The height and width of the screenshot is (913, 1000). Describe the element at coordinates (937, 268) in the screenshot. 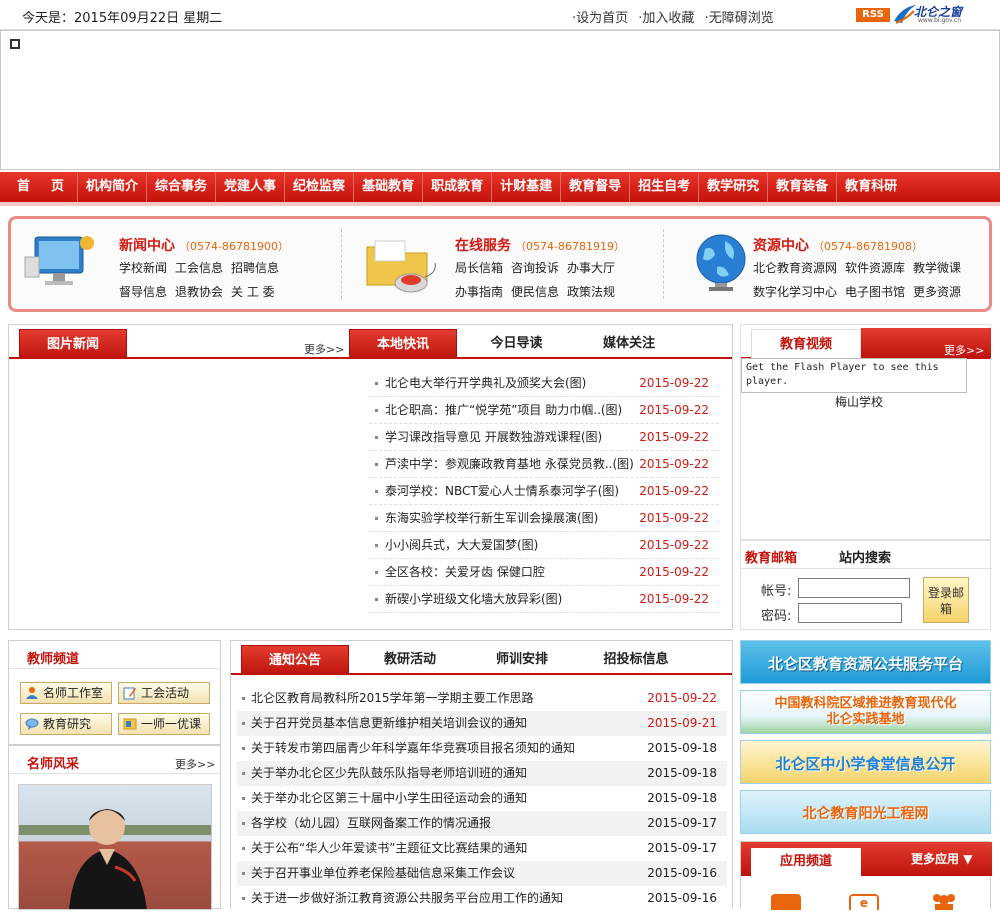

I see `service-link: 教学微课` at that location.